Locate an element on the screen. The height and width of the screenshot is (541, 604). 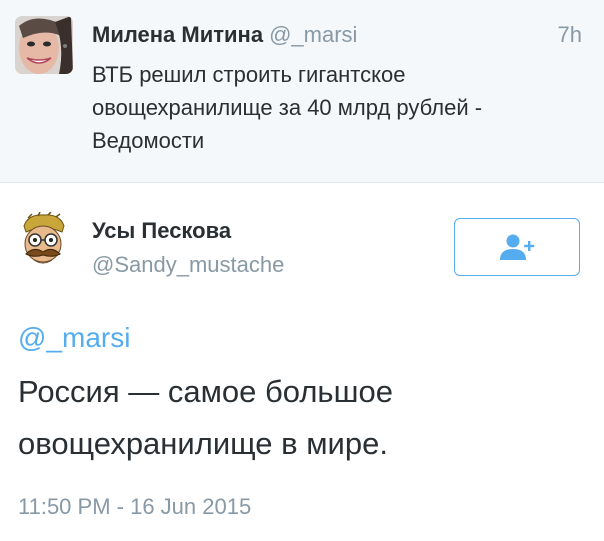
follow-button is located at coordinates (517, 247).